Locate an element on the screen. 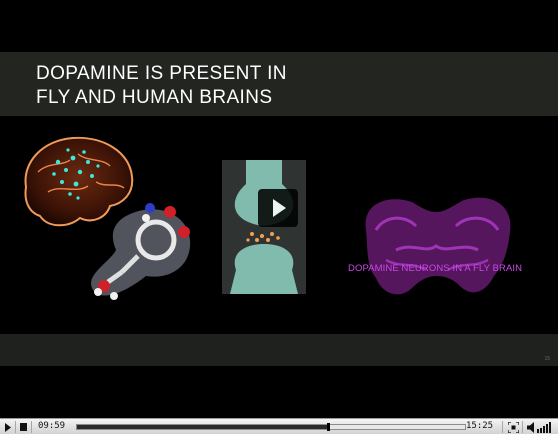 The width and height of the screenshot is (558, 434). player-controls: 09:59 15:25 is located at coordinates (279, 426).